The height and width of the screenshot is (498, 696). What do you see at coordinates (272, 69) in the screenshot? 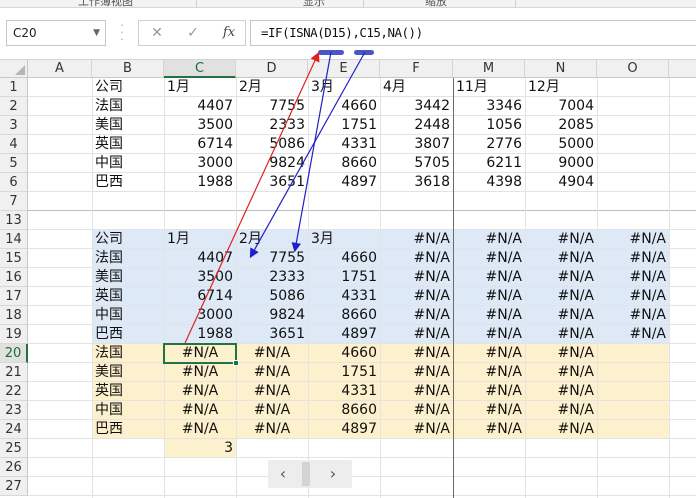
I see `column-header-d: D` at bounding box center [272, 69].